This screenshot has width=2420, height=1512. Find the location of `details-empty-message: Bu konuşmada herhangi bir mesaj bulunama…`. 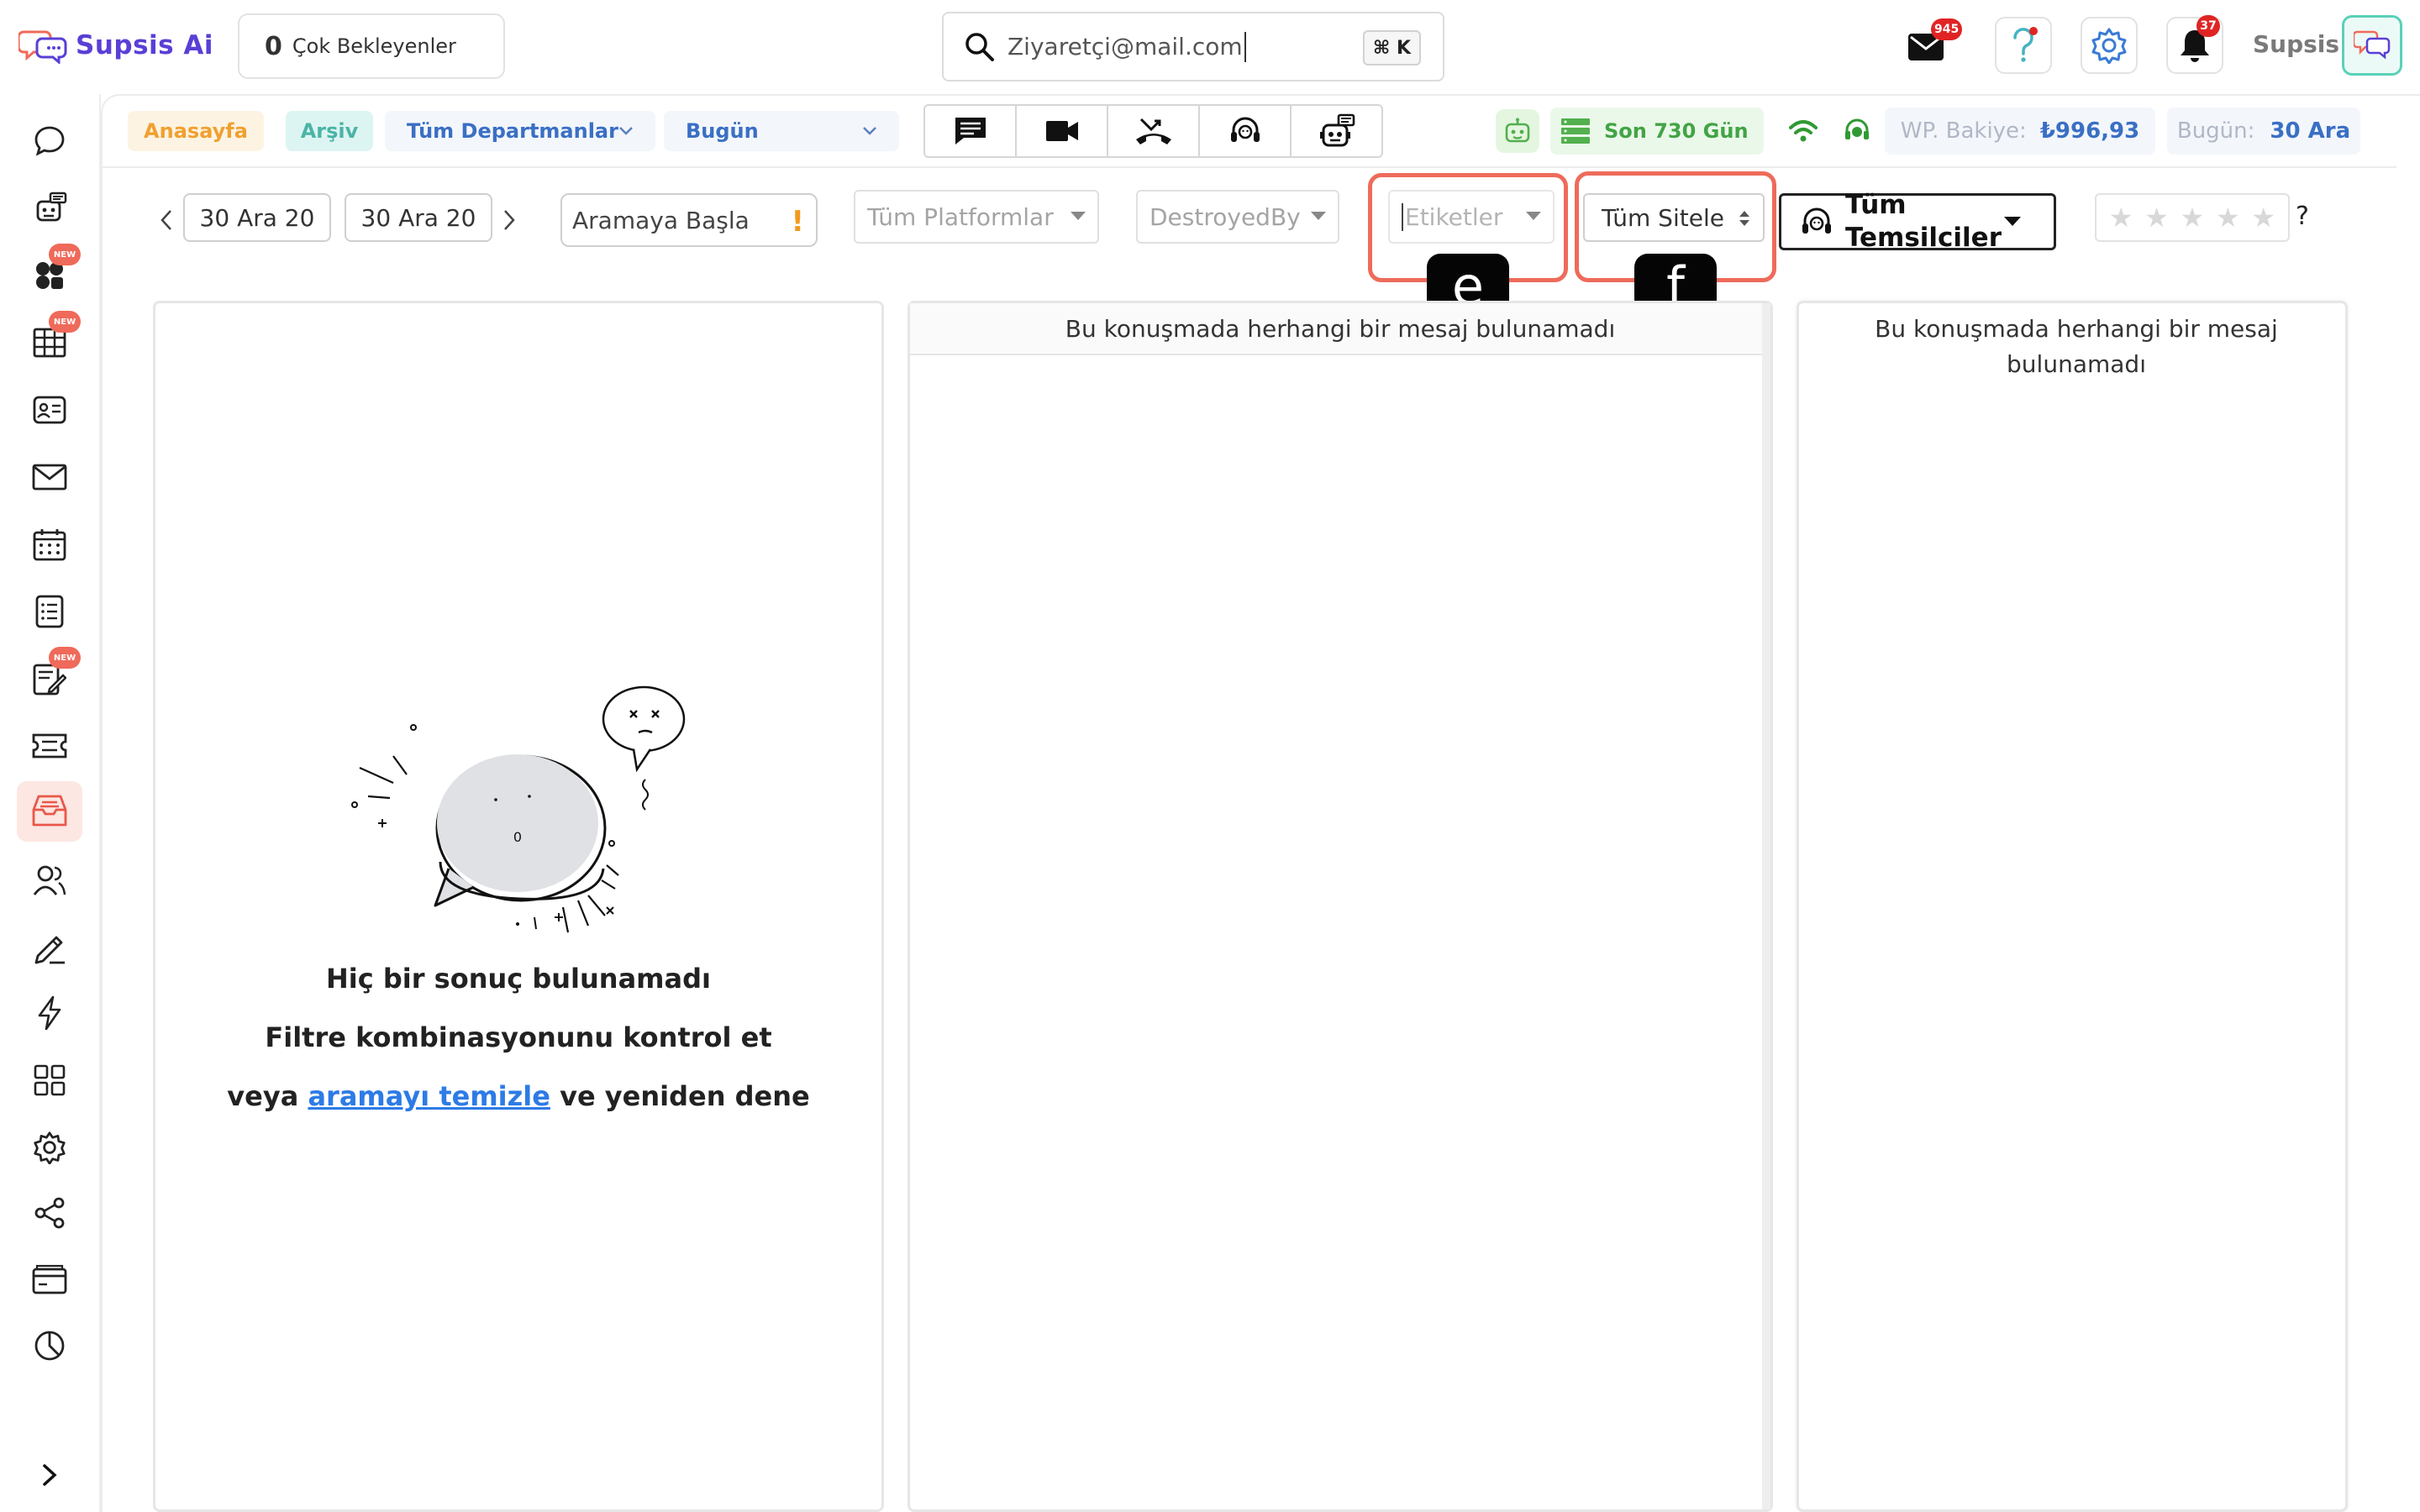

details-empty-message: Bu konuşmada herhangi bir mesaj bulunama… is located at coordinates (2076, 346).